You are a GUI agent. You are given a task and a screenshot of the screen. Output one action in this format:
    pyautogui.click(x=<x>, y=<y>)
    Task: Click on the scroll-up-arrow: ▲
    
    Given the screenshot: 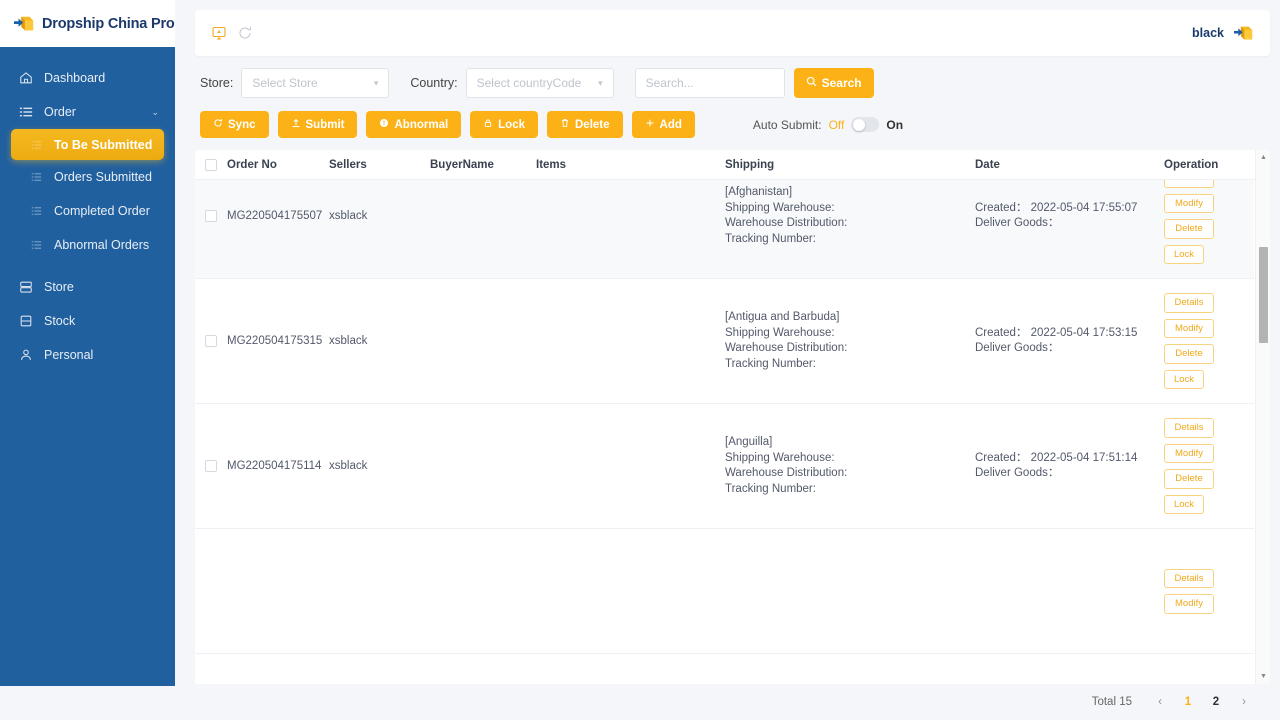 What is the action you would take?
    pyautogui.click(x=1263, y=157)
    